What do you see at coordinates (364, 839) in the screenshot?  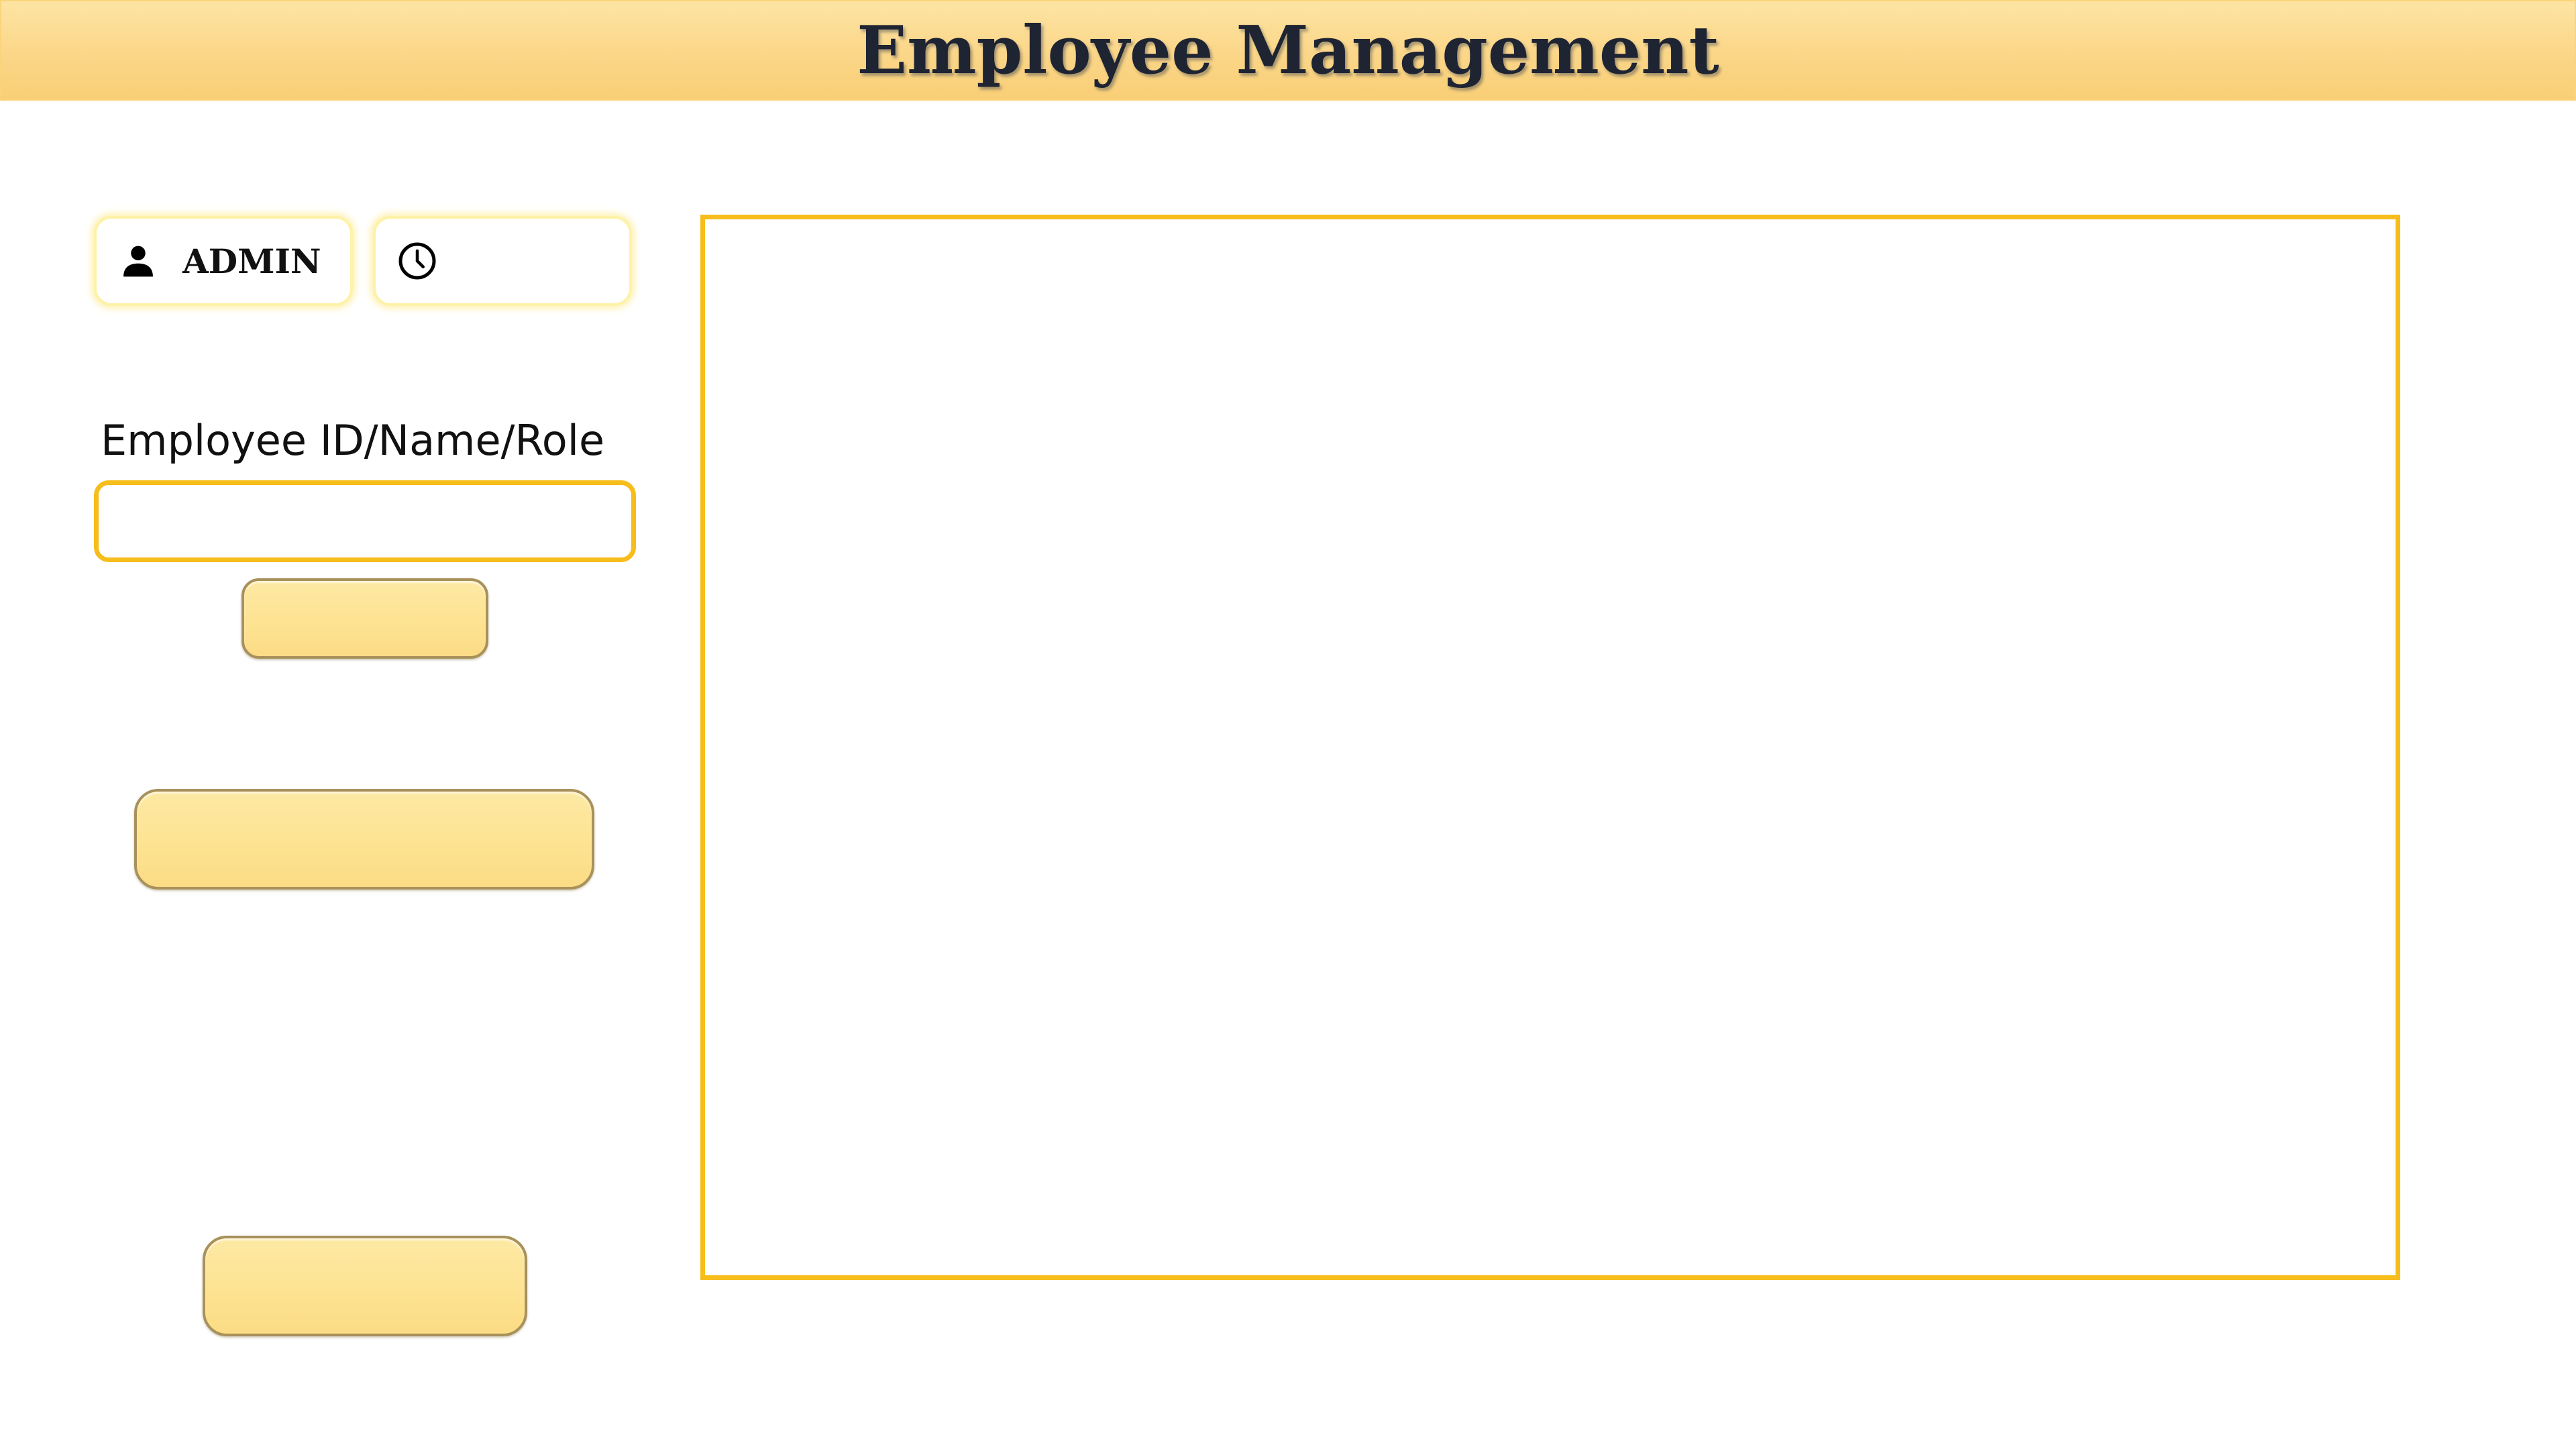 I see `action-button` at bounding box center [364, 839].